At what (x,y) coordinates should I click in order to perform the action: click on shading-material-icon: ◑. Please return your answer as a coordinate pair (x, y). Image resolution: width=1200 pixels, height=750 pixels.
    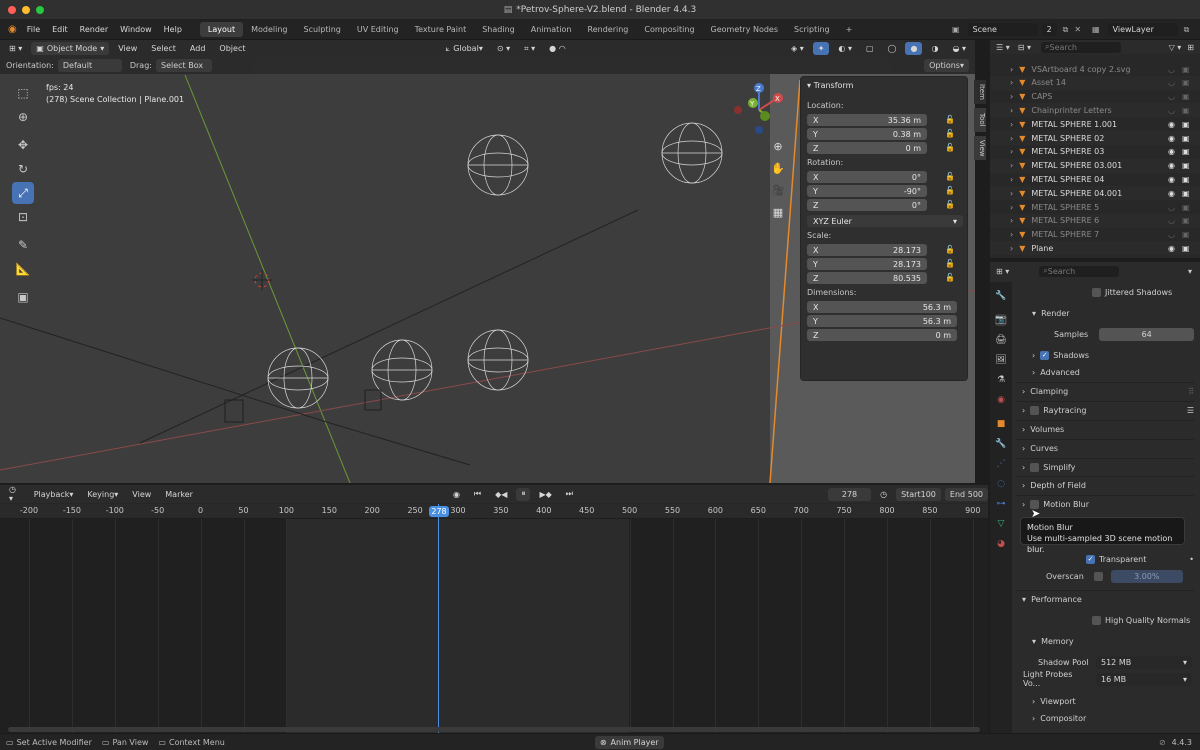
    Looking at the image, I should click on (934, 48).